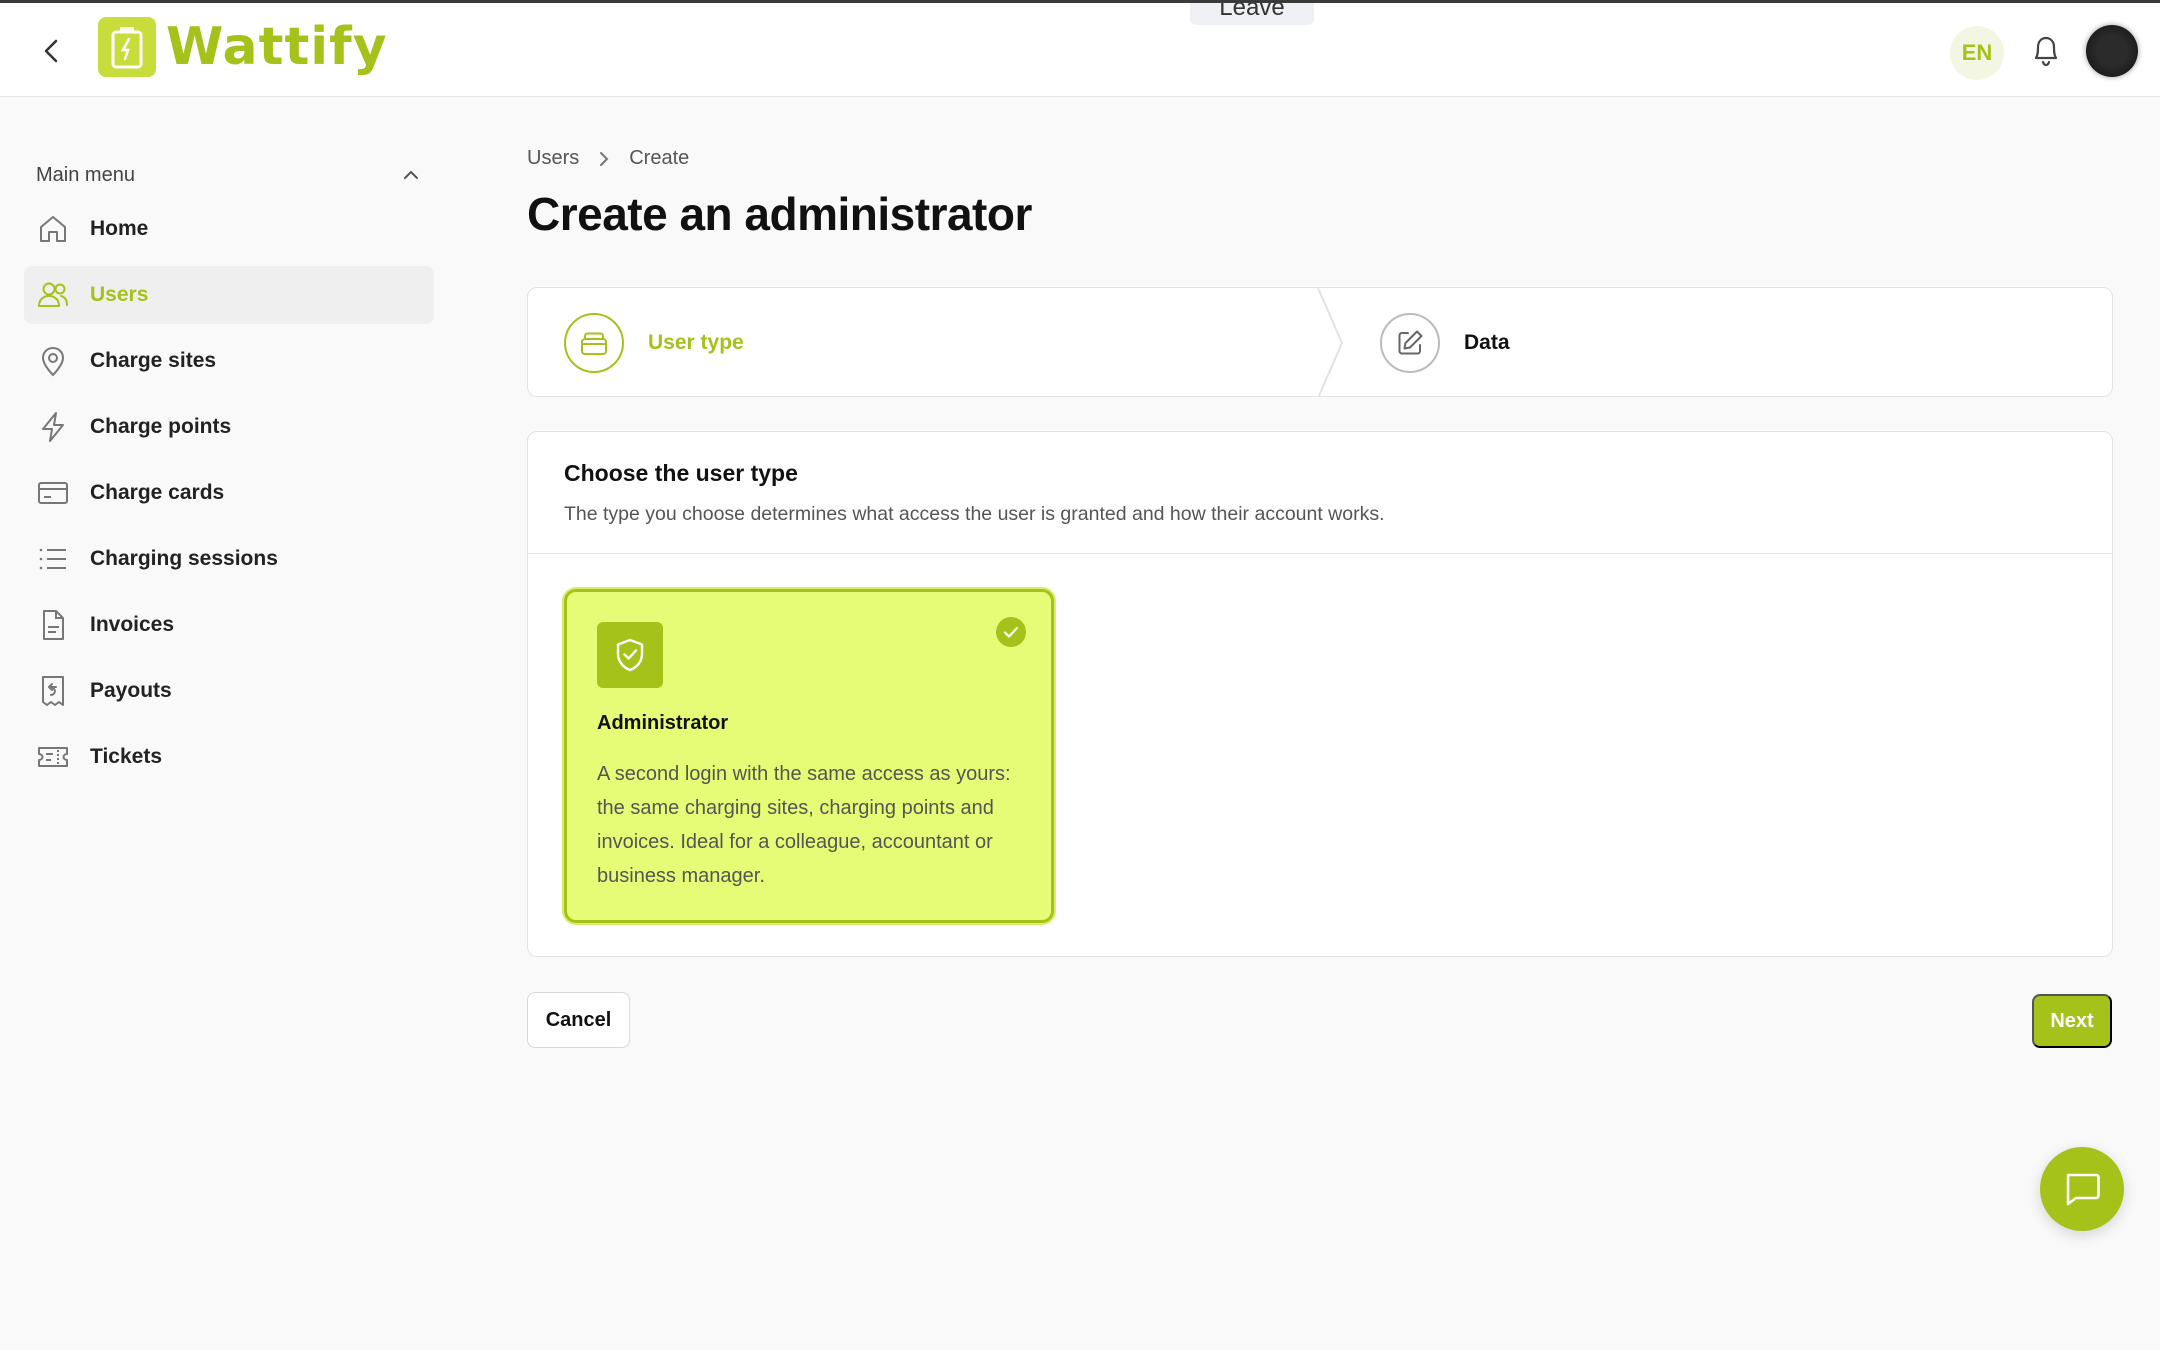 The width and height of the screenshot is (2160, 1350). I want to click on logo: Wattify, so click(243, 47).